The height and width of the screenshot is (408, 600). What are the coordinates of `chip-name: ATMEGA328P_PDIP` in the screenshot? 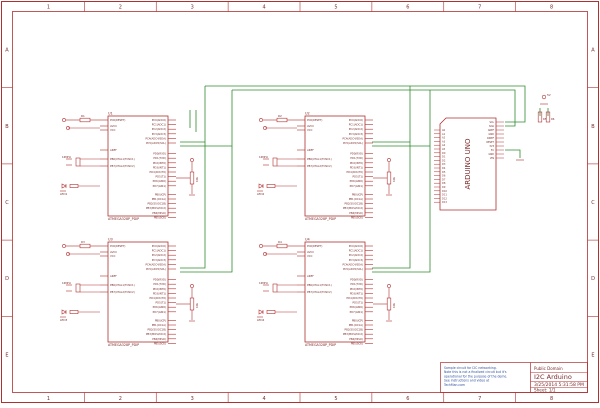 It's located at (320, 219).